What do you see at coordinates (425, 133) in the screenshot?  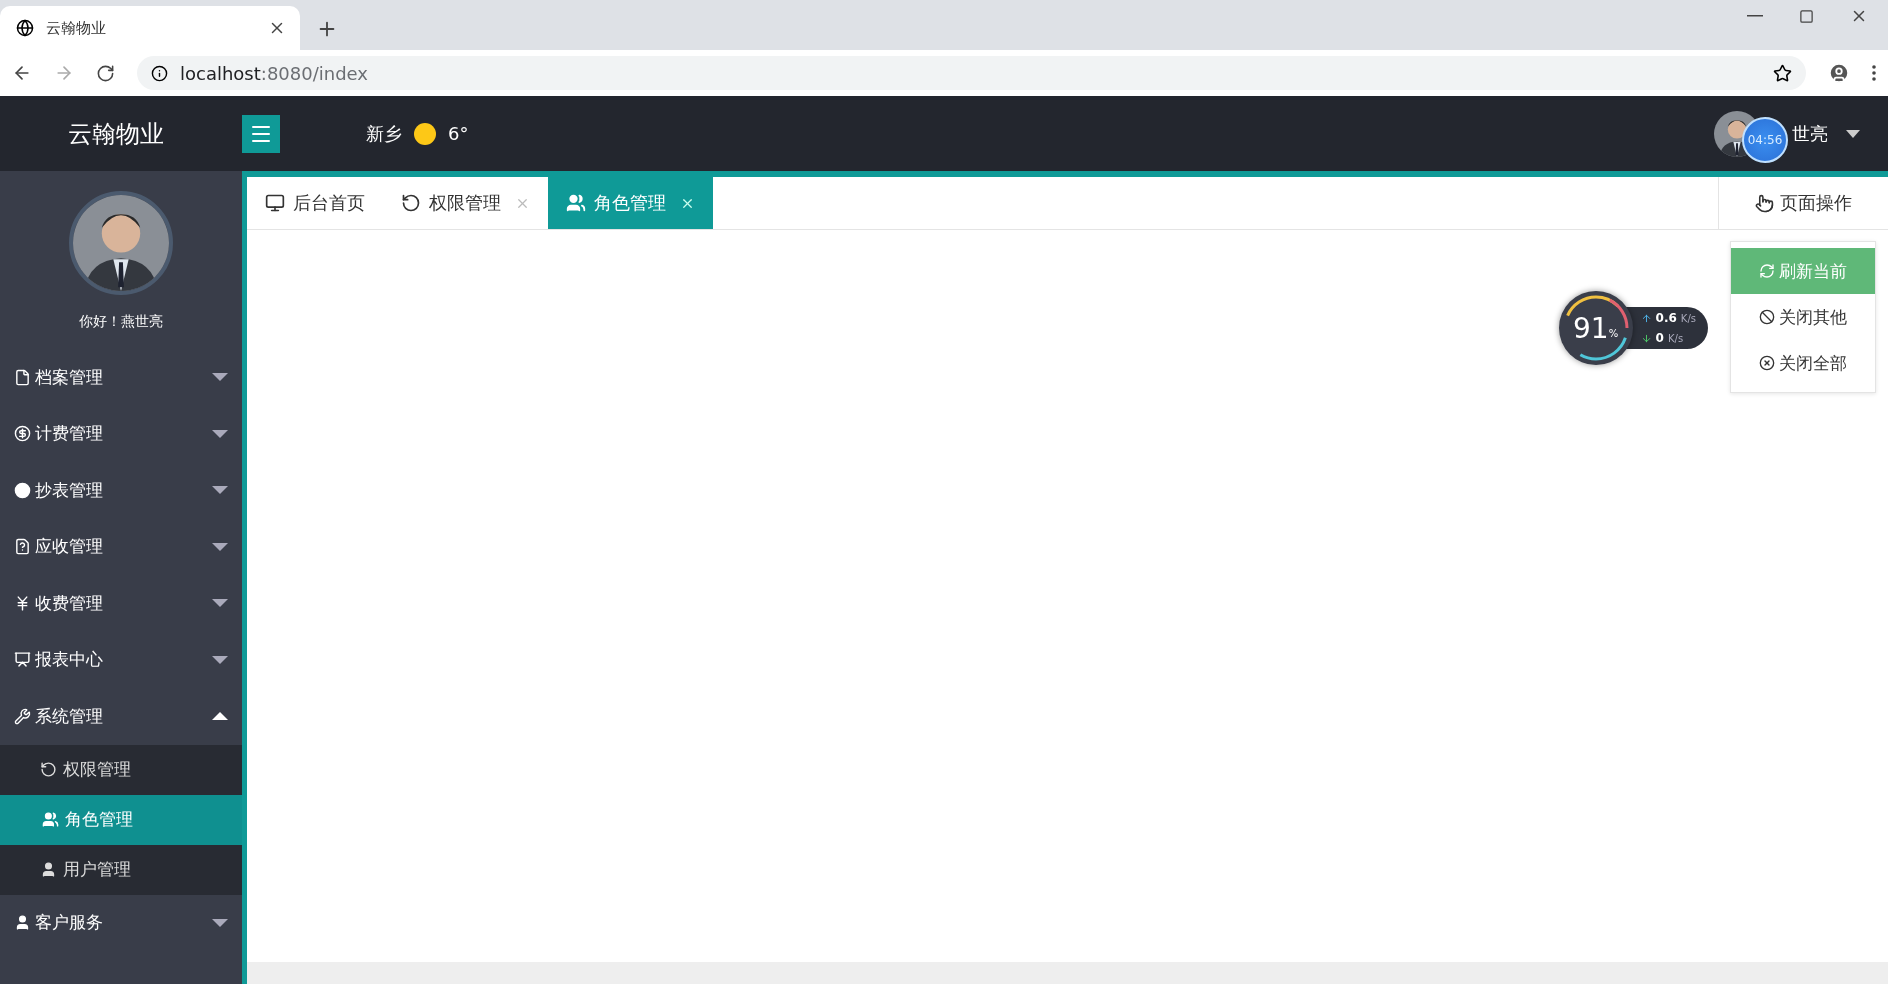 I see `sun-icon` at bounding box center [425, 133].